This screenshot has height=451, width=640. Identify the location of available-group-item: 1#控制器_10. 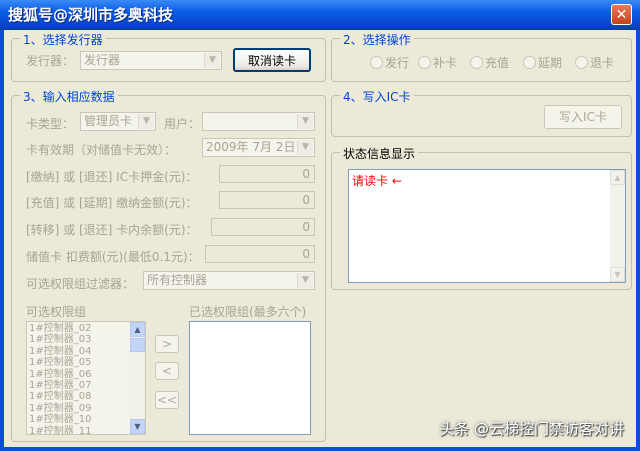
(86, 419).